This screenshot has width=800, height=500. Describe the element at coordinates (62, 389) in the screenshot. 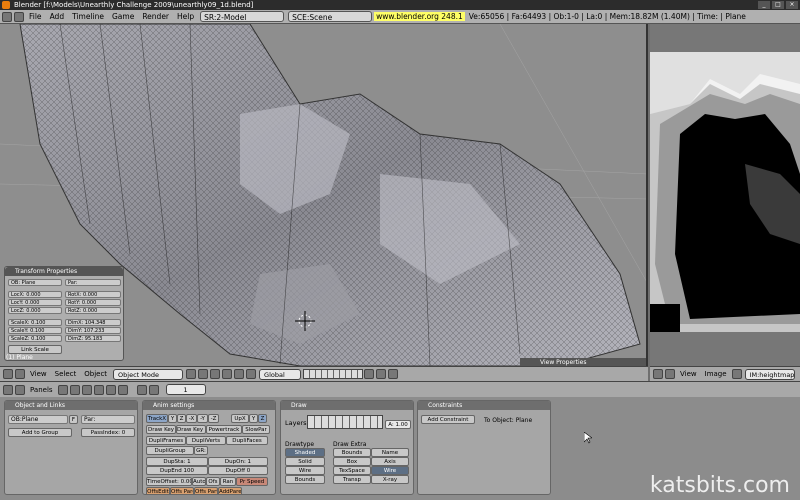

I see `logic-icon` at that location.